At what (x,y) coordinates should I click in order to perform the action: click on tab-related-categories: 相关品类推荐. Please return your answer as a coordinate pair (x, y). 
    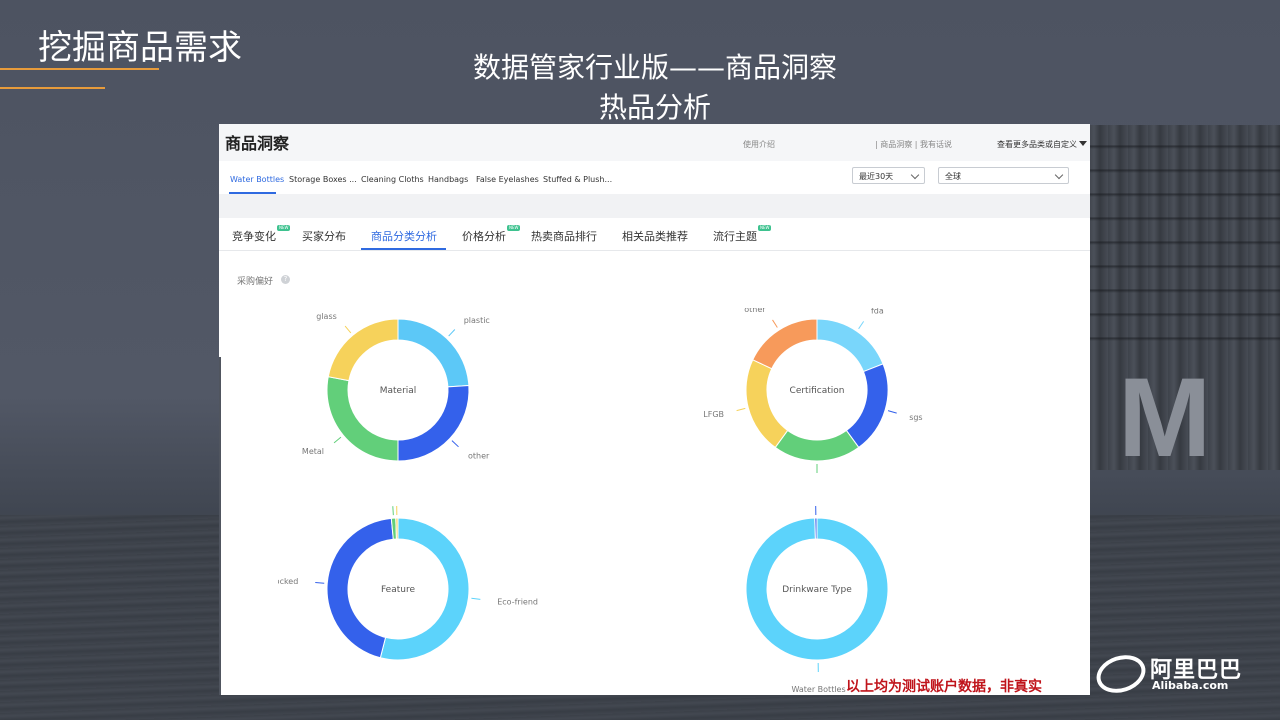
    Looking at the image, I should click on (655, 236).